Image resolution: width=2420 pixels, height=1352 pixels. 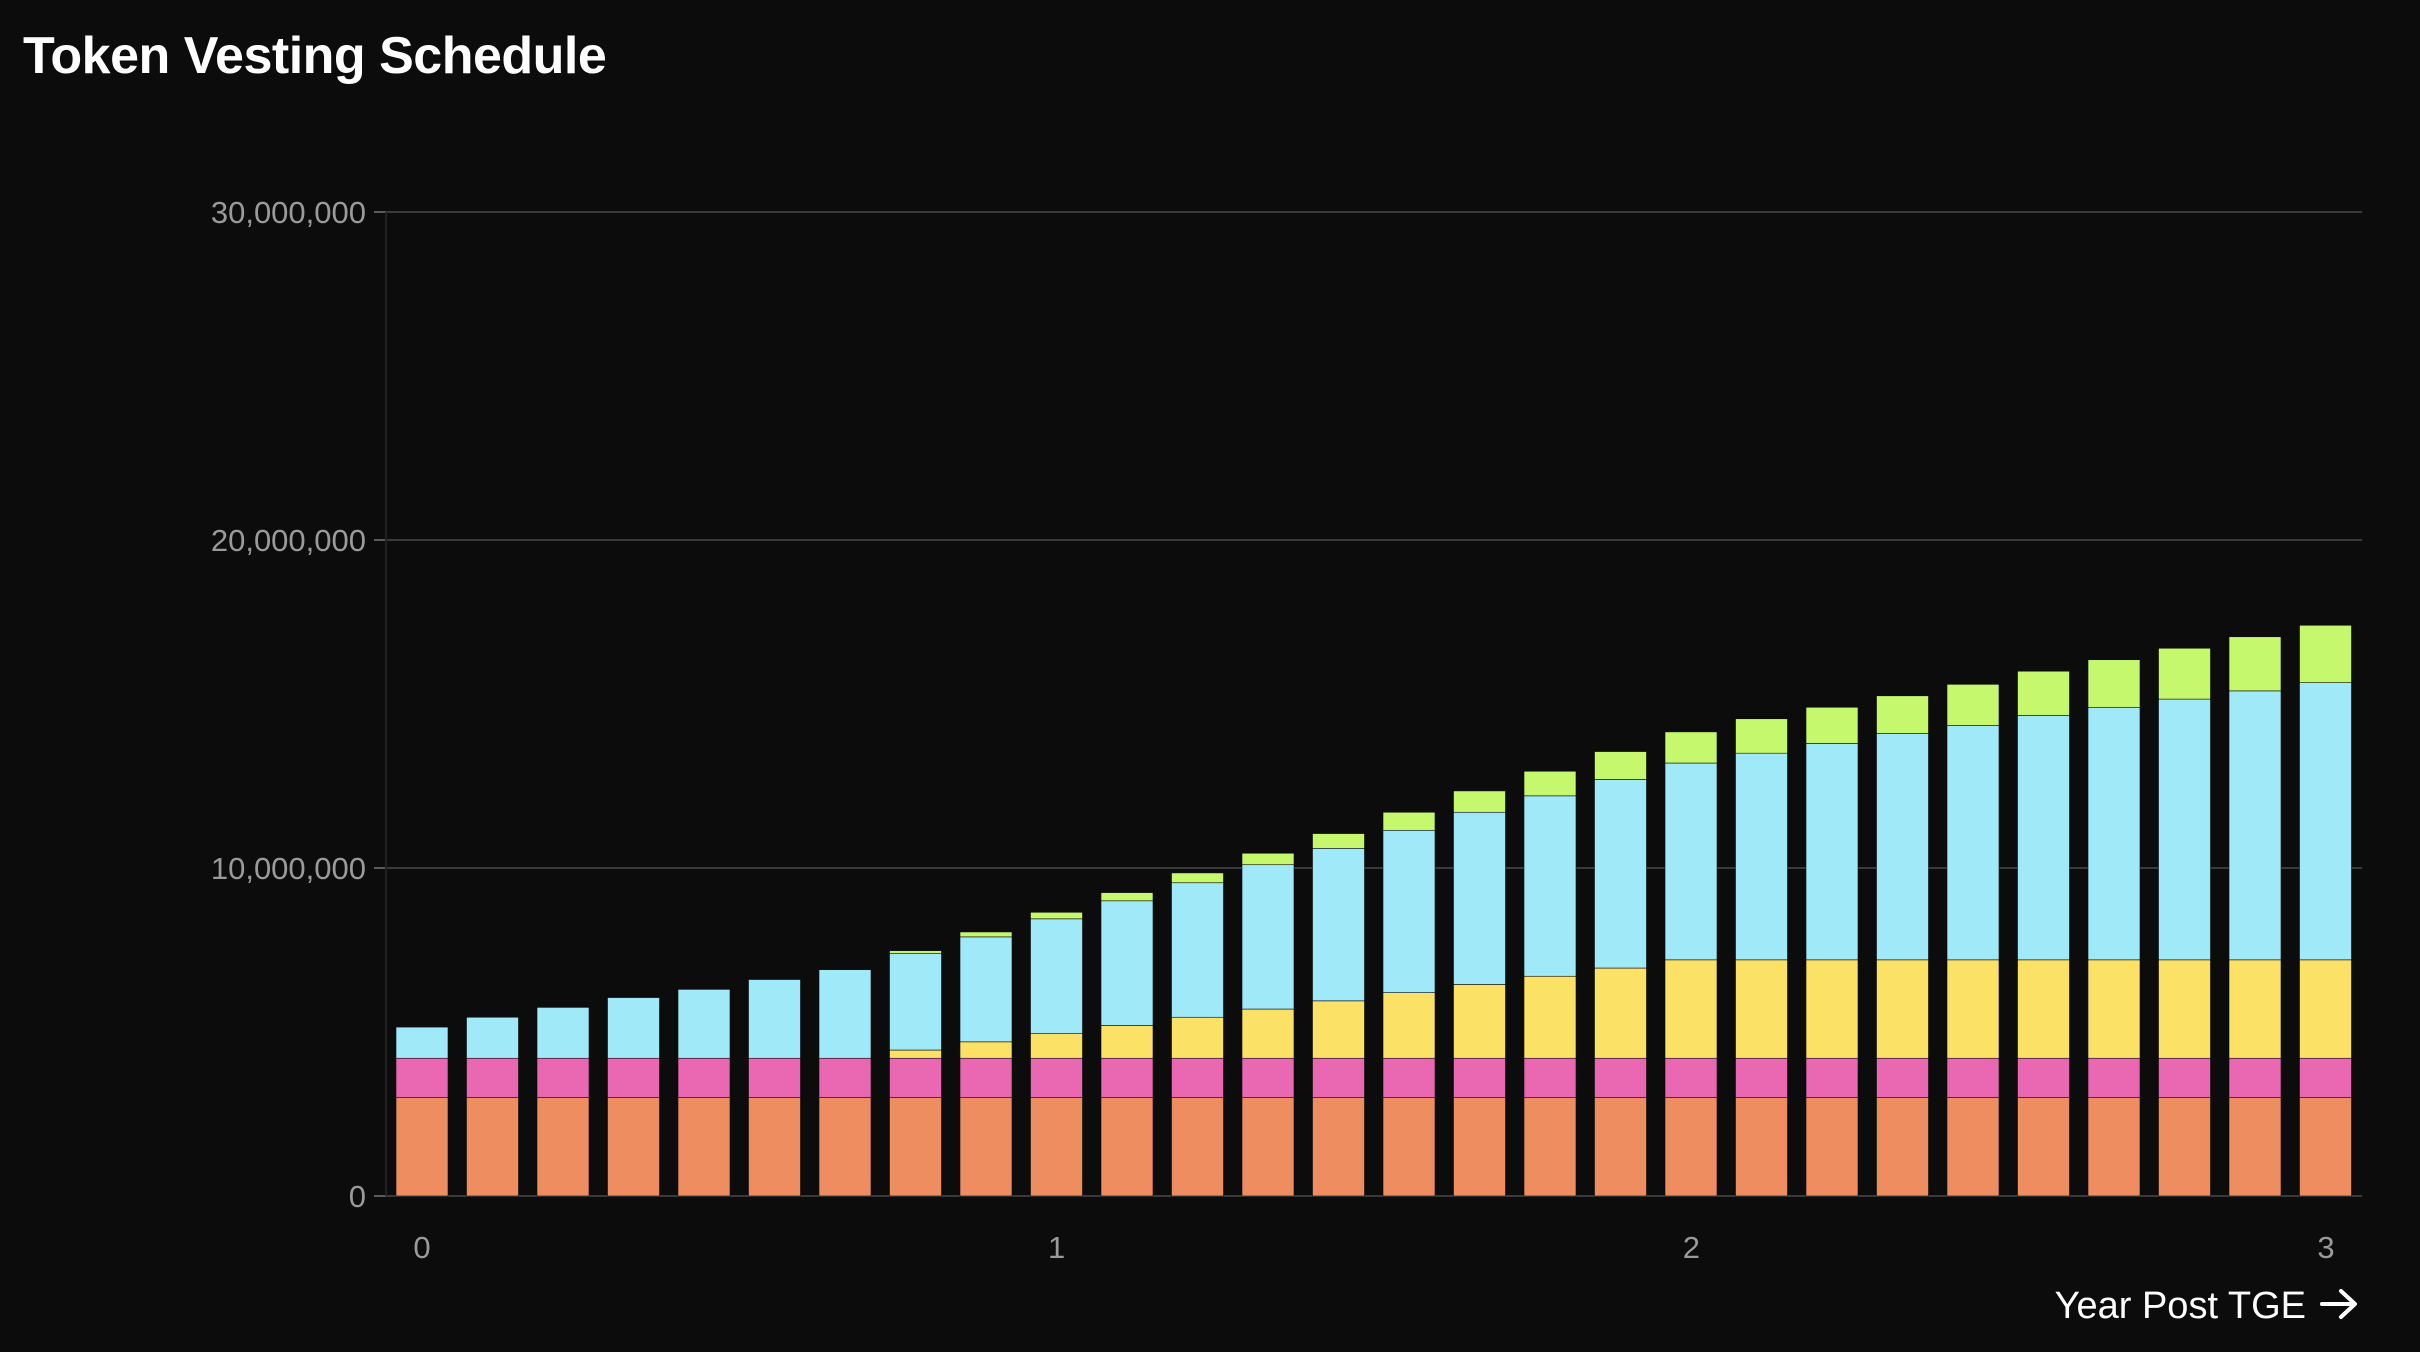 What do you see at coordinates (288, 540) in the screenshot?
I see `y-tick-label: 20,000,000` at bounding box center [288, 540].